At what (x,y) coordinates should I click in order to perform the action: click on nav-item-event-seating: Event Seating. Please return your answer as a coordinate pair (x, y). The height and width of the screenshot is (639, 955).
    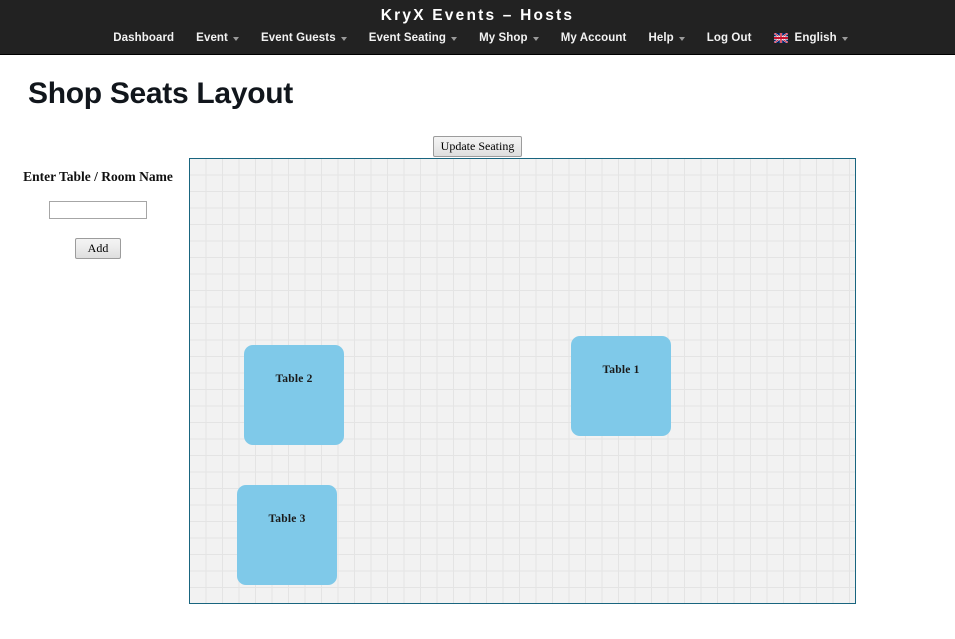
    Looking at the image, I should click on (413, 38).